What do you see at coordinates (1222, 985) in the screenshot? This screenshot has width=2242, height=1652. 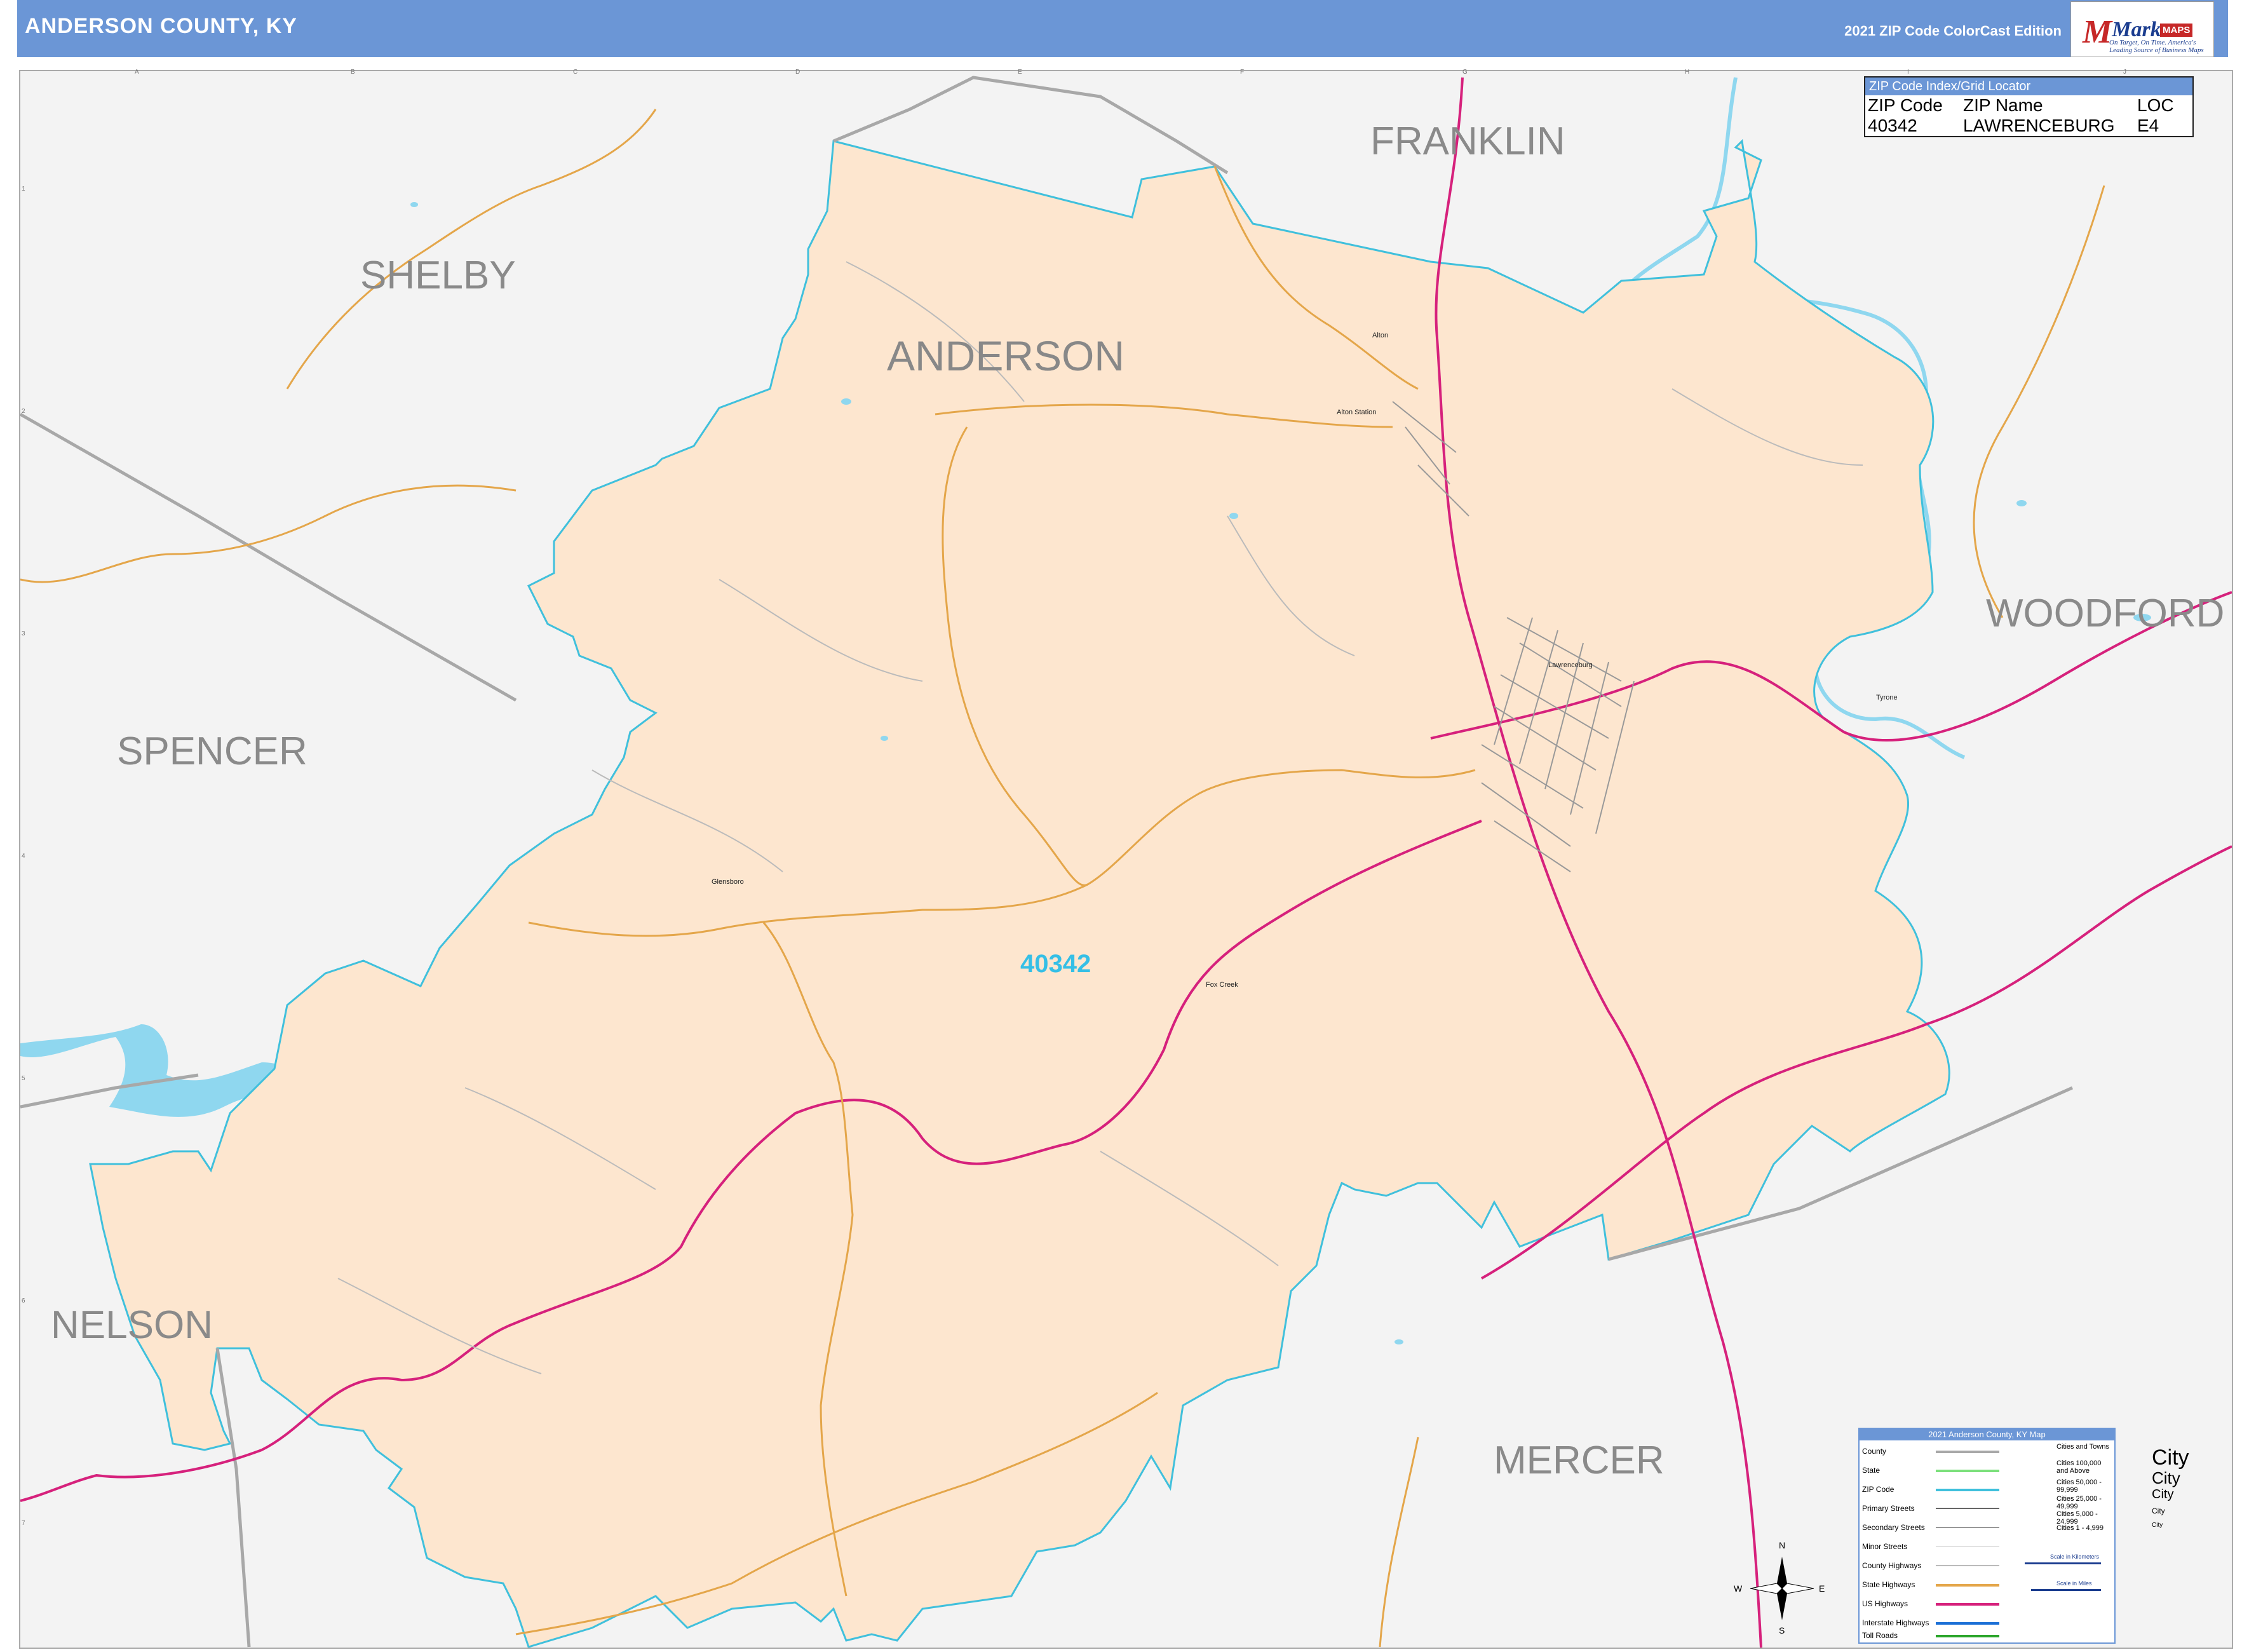 I see `place-fox-creek: Fox Creek` at bounding box center [1222, 985].